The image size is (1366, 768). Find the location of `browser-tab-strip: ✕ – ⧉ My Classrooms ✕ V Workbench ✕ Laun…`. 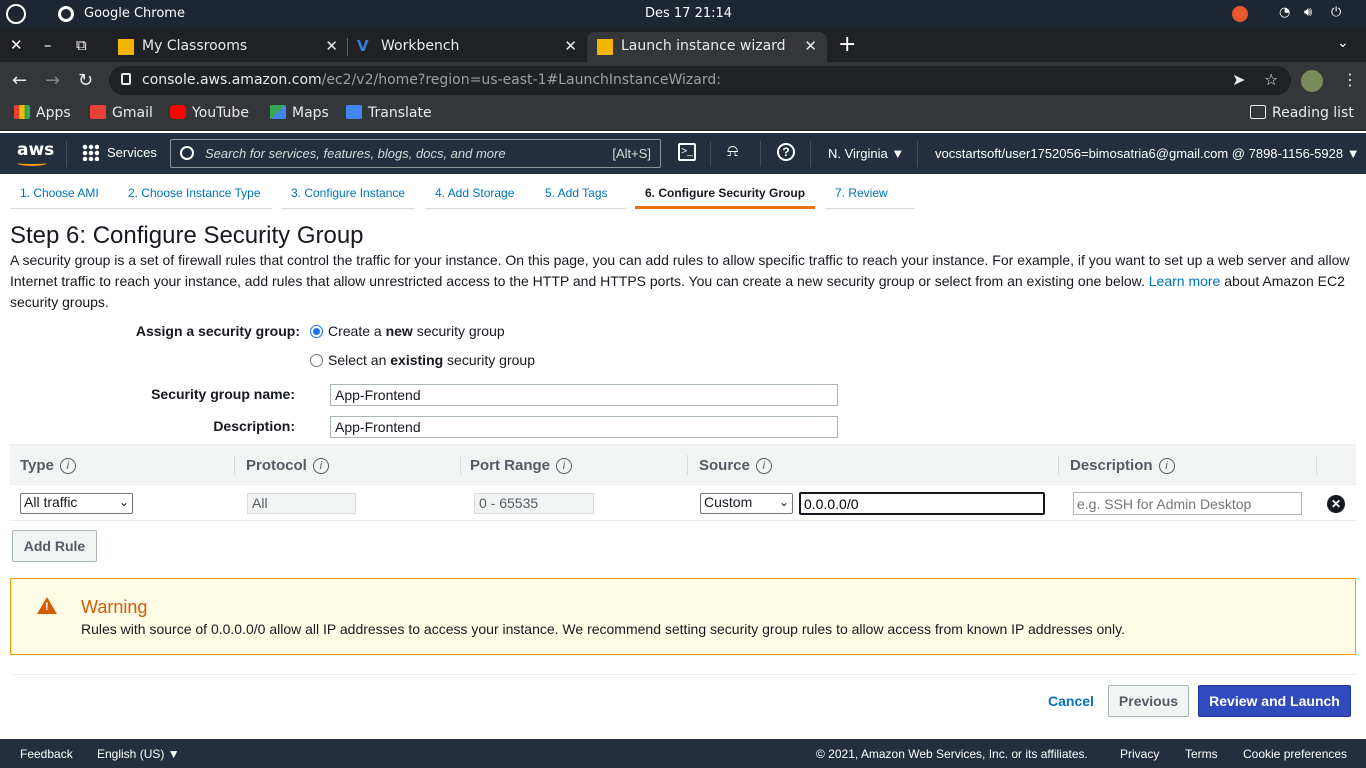

browser-tab-strip: ✕ – ⧉ My Classrooms ✕ V Workbench ✕ Laun… is located at coordinates (683, 45).